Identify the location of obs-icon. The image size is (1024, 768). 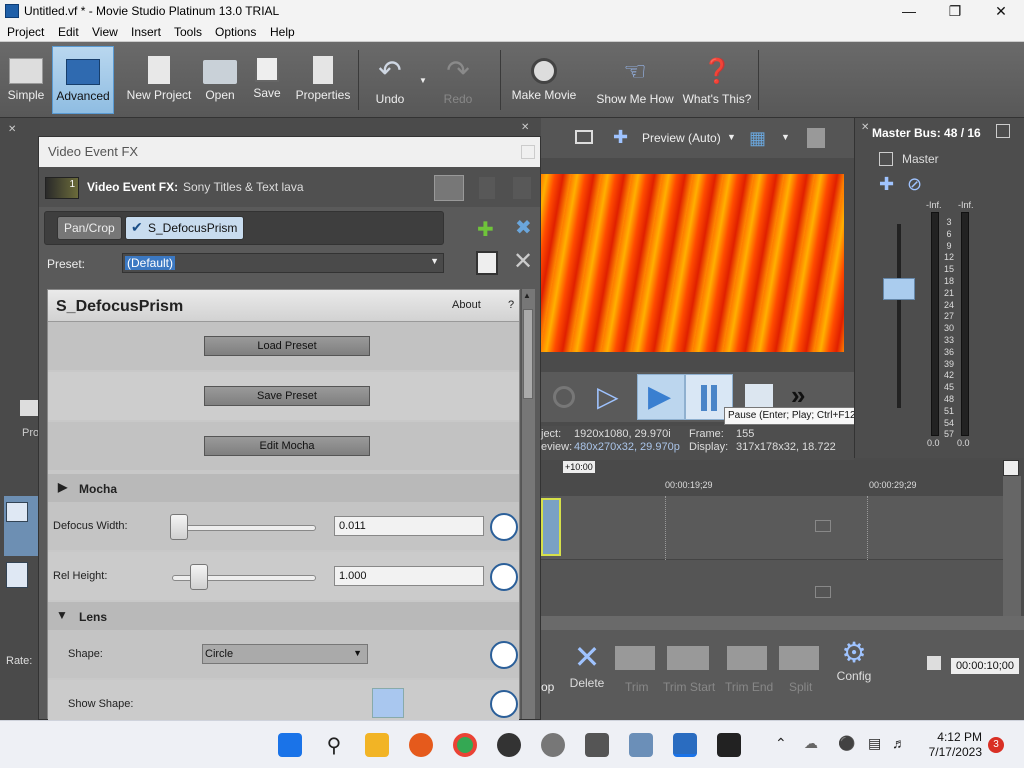
(509, 745).